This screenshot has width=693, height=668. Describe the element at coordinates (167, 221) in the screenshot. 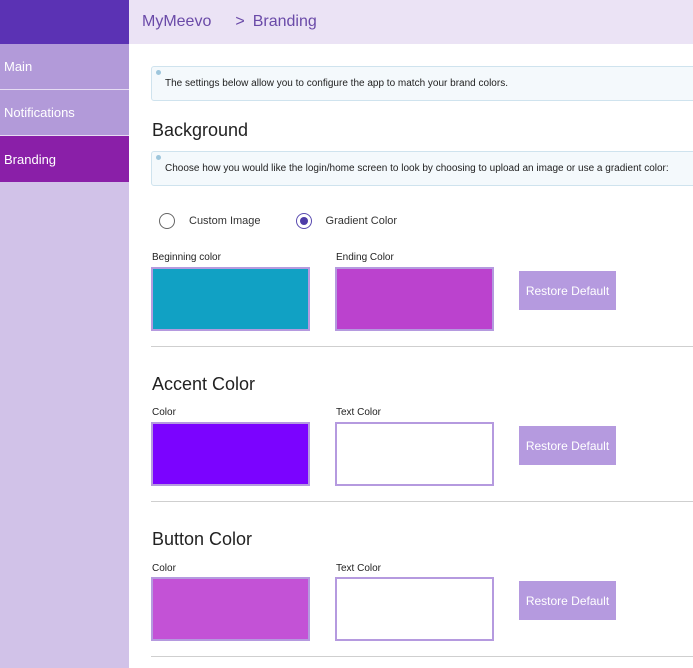

I see `radio-custom-image` at that location.